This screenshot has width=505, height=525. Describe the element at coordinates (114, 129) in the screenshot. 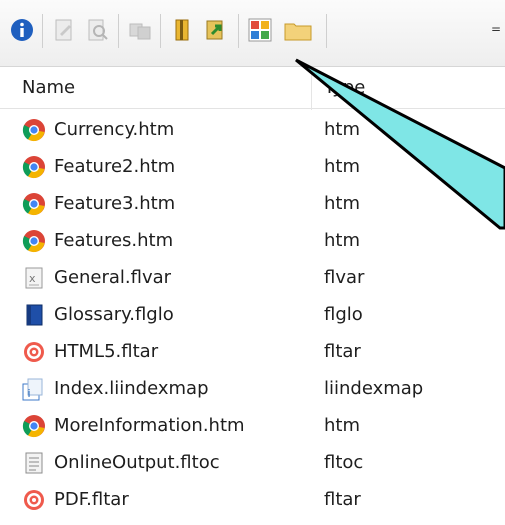

I see `file-name: Currency.htm` at that location.